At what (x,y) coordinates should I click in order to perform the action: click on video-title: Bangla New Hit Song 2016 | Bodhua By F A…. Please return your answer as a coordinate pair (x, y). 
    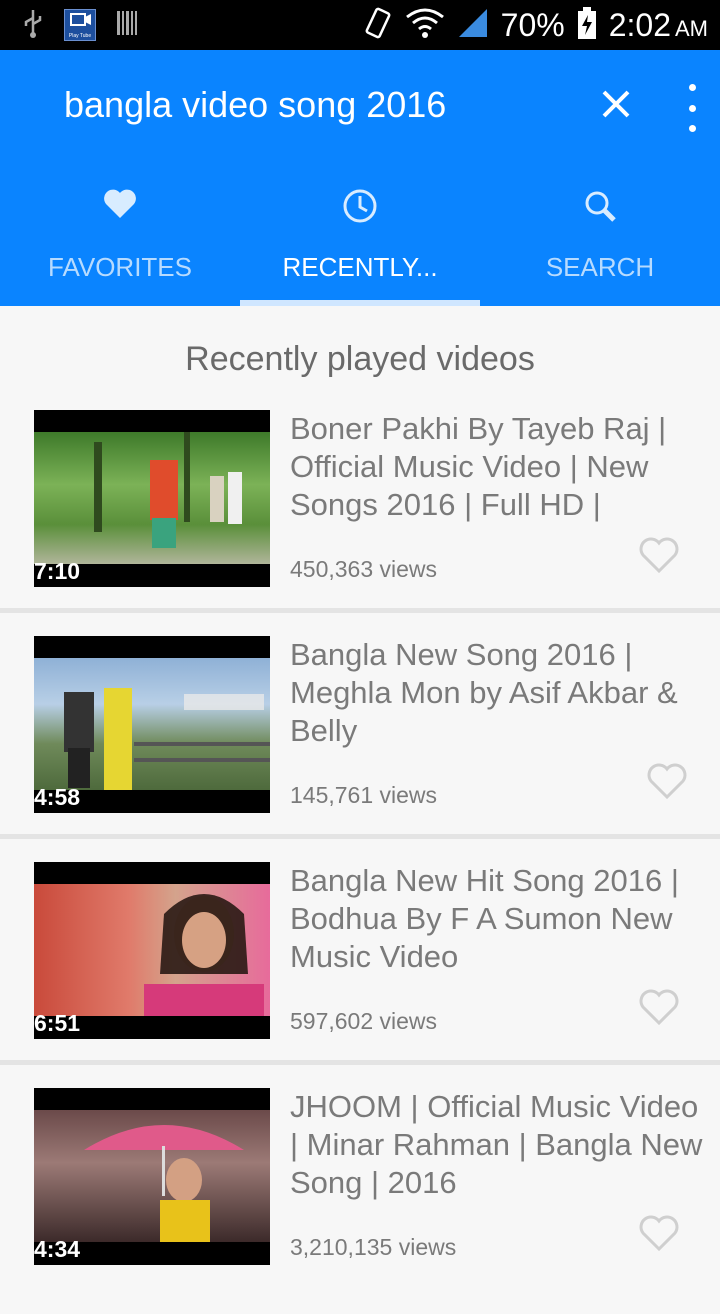
    Looking at the image, I should click on (498, 919).